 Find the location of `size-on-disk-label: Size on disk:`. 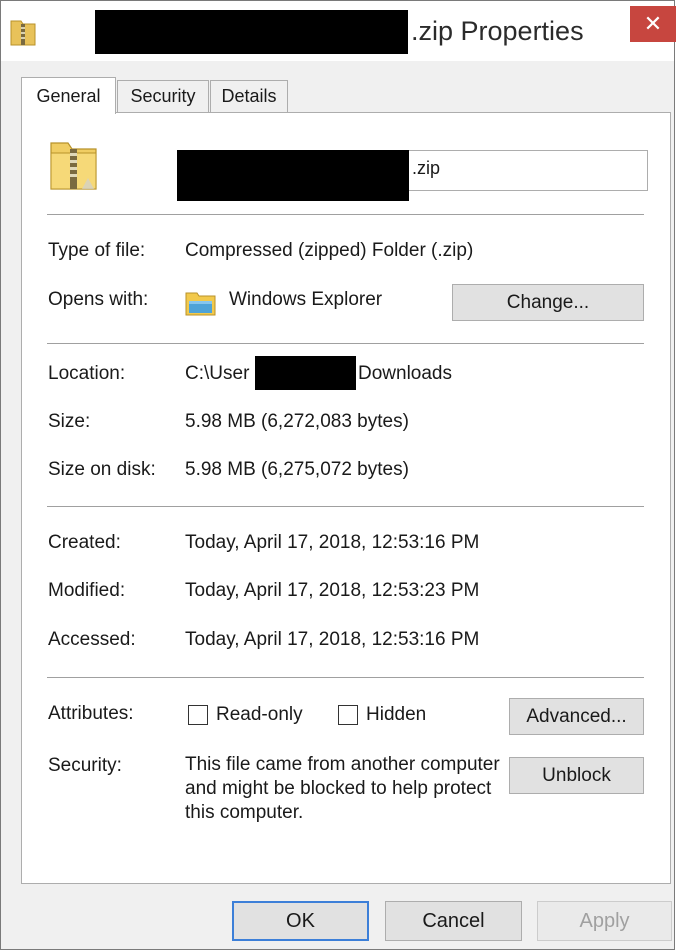

size-on-disk-label: Size on disk: is located at coordinates (102, 469).